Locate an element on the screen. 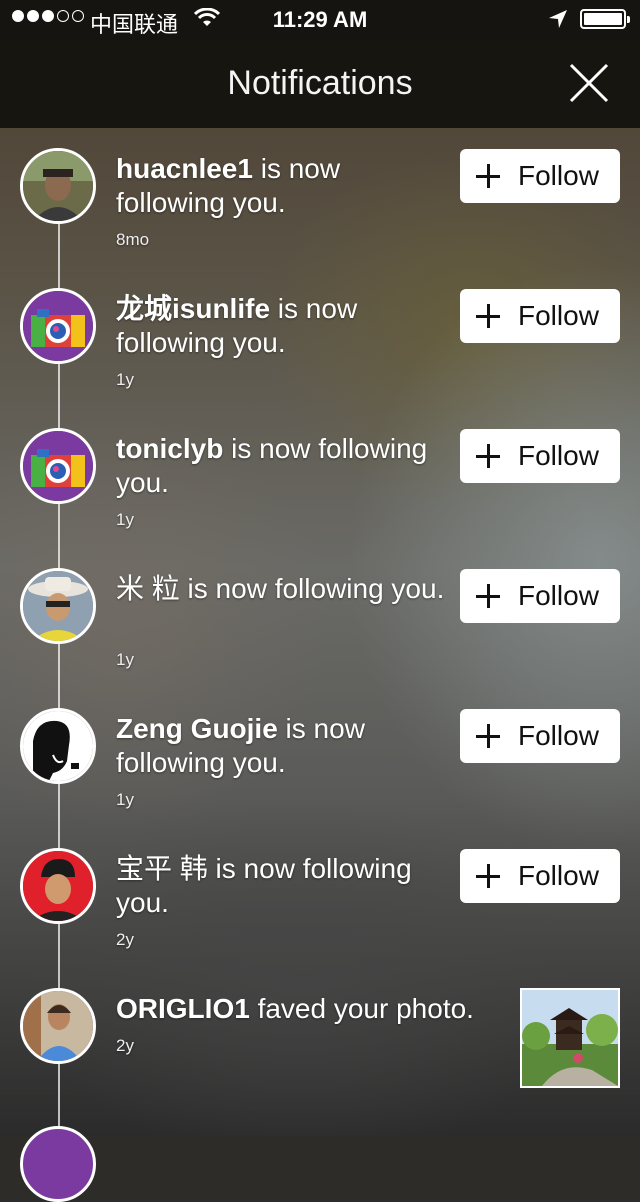 This screenshot has height=1202, width=640. battery-icon is located at coordinates (605, 19).